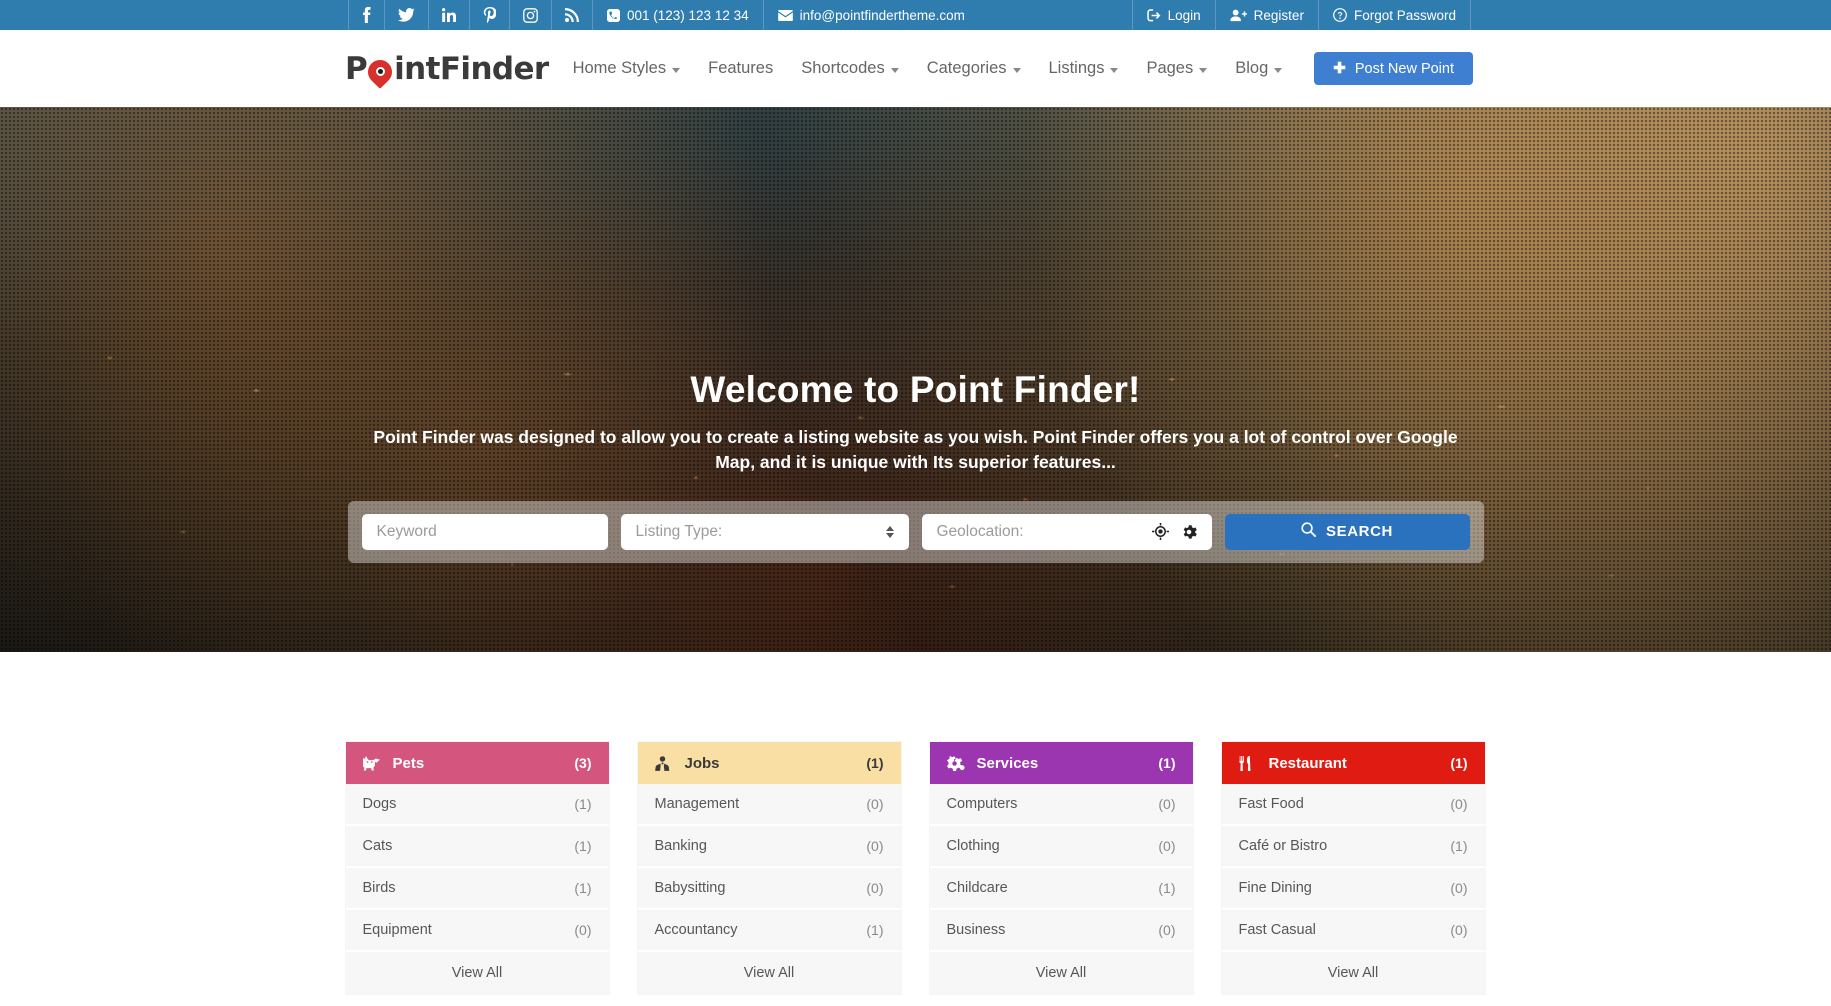  Describe the element at coordinates (1353, 931) in the screenshot. I see `category-item: Fast Casual (0)` at that location.